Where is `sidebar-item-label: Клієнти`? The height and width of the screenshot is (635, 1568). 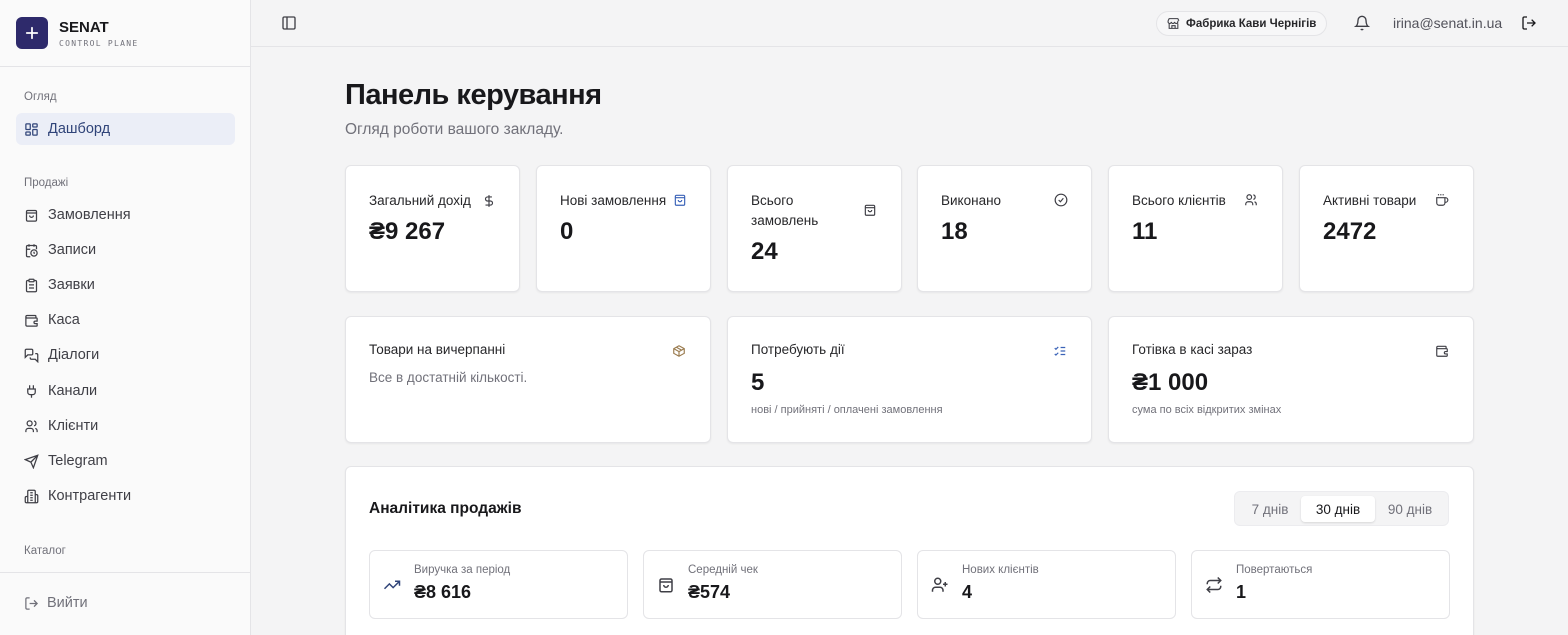
sidebar-item-label: Клієнти is located at coordinates (73, 426).